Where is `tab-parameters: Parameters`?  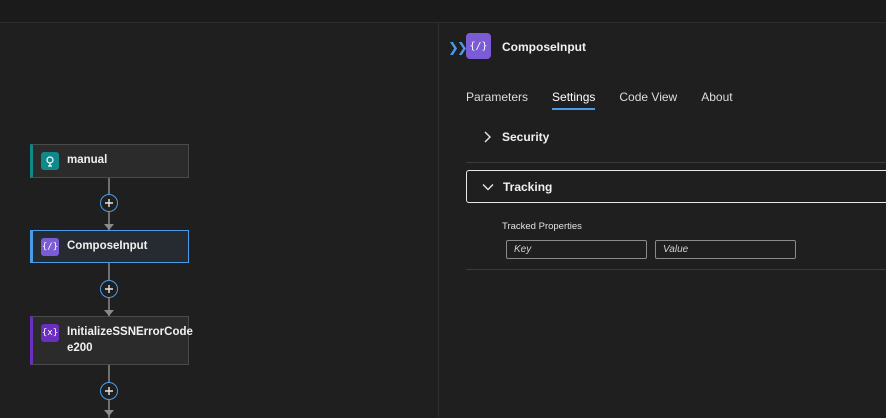 tab-parameters: Parameters is located at coordinates (497, 99).